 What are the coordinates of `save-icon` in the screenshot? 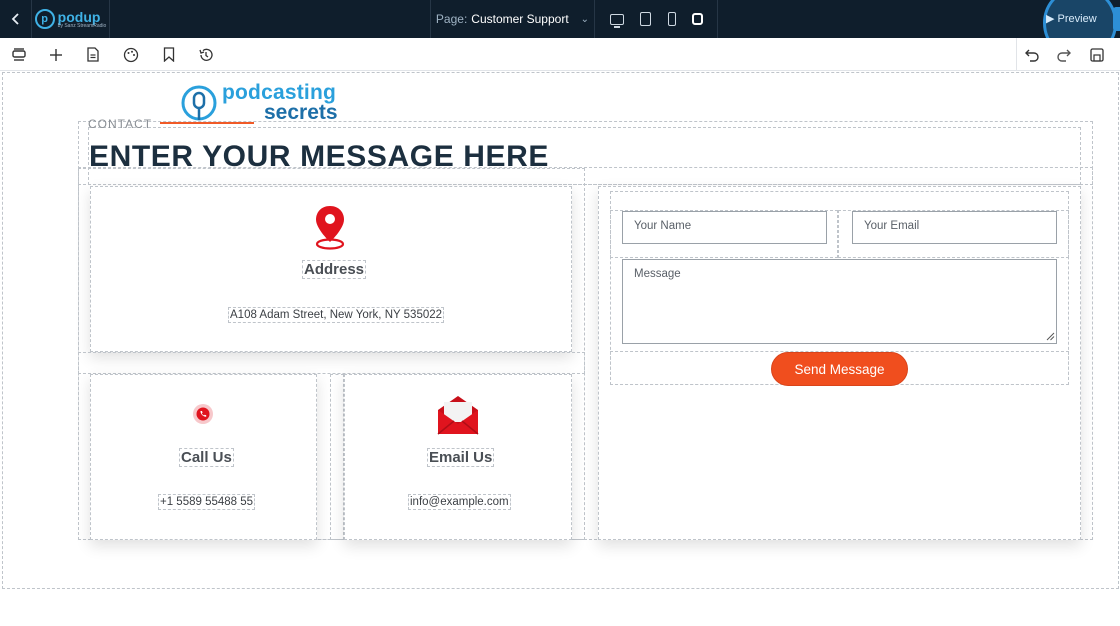 It's located at (1097, 54).